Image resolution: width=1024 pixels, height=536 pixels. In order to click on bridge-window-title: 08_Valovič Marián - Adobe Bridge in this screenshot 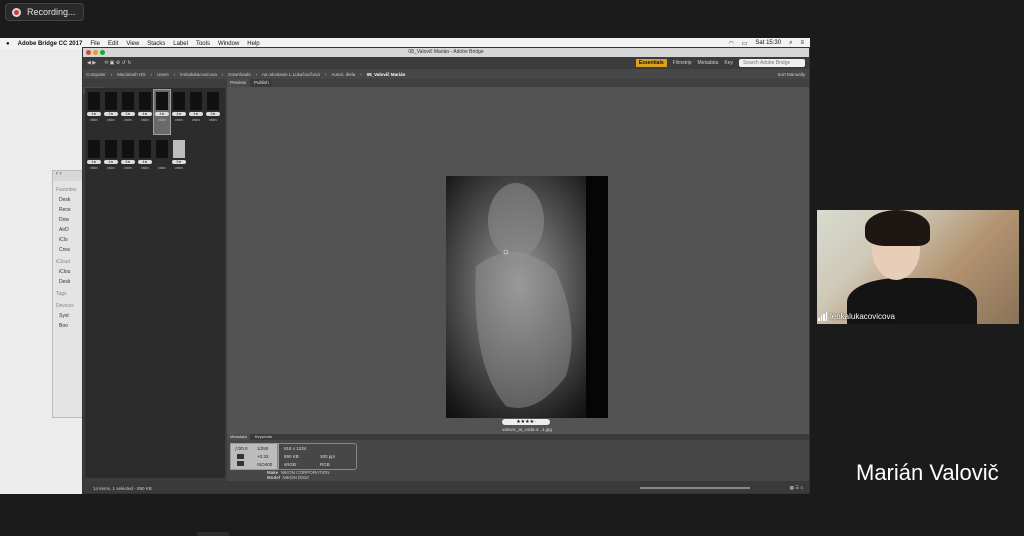, I will do `click(446, 52)`.